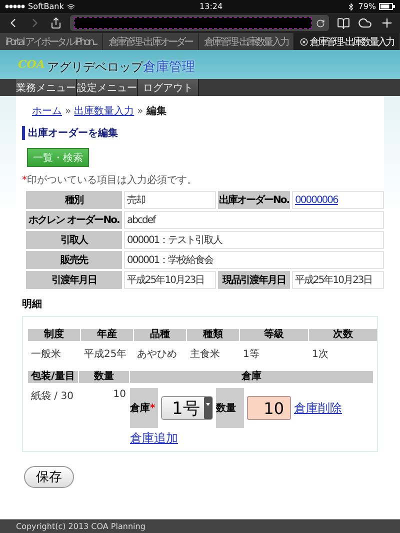 This screenshot has width=400, height=533. Describe the element at coordinates (254, 240) in the screenshot. I see `field-value: 000001：テスト引取人` at that location.